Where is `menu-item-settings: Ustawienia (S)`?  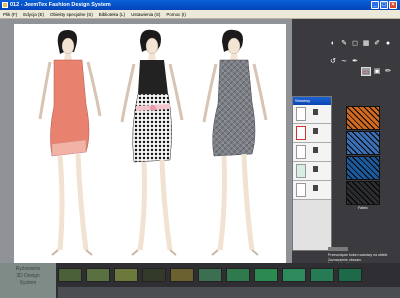
menu-item-settings: Ustawienia (S) is located at coordinates (145, 14).